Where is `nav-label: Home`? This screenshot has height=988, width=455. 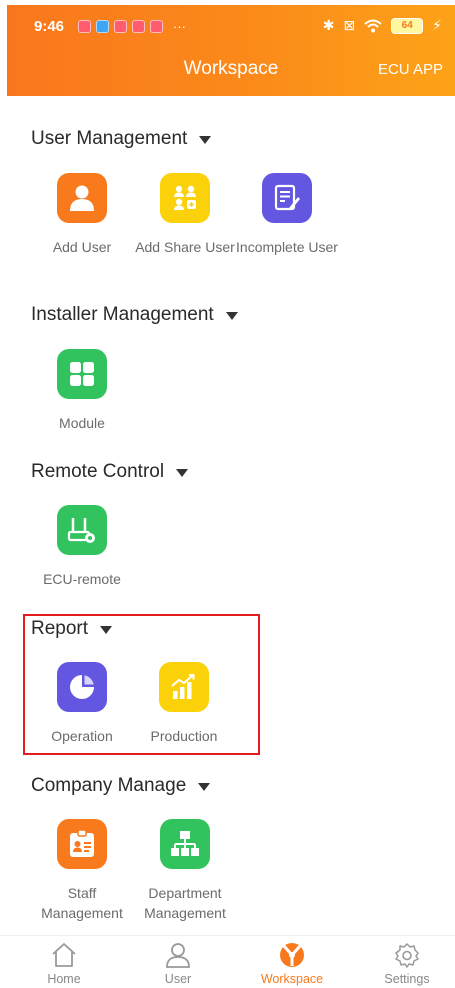 nav-label: Home is located at coordinates (64, 979).